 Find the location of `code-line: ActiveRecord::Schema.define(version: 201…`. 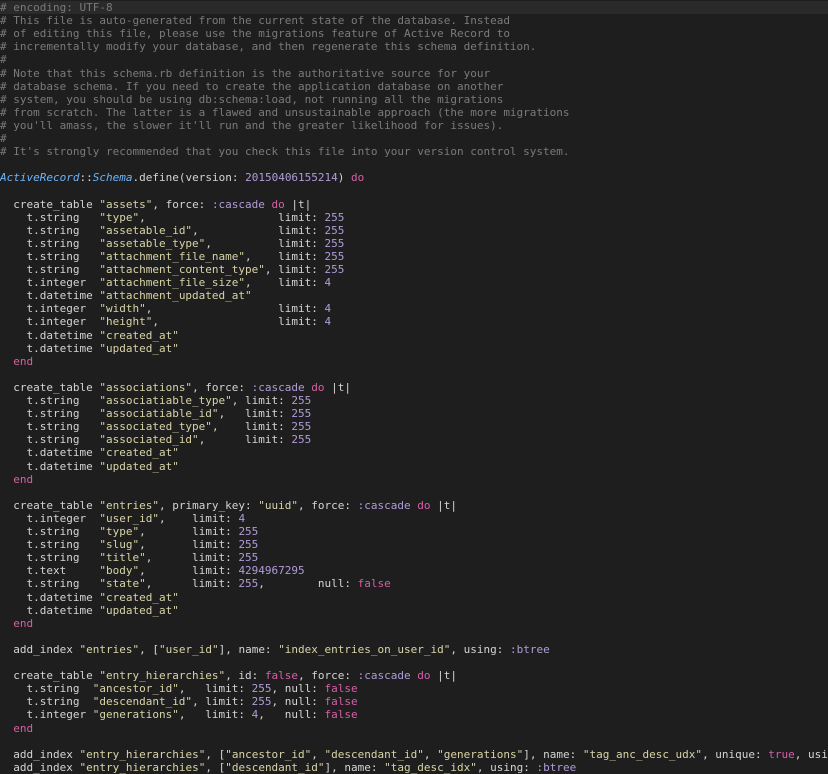

code-line: ActiveRecord::Schema.define(version: 201… is located at coordinates (414, 177).